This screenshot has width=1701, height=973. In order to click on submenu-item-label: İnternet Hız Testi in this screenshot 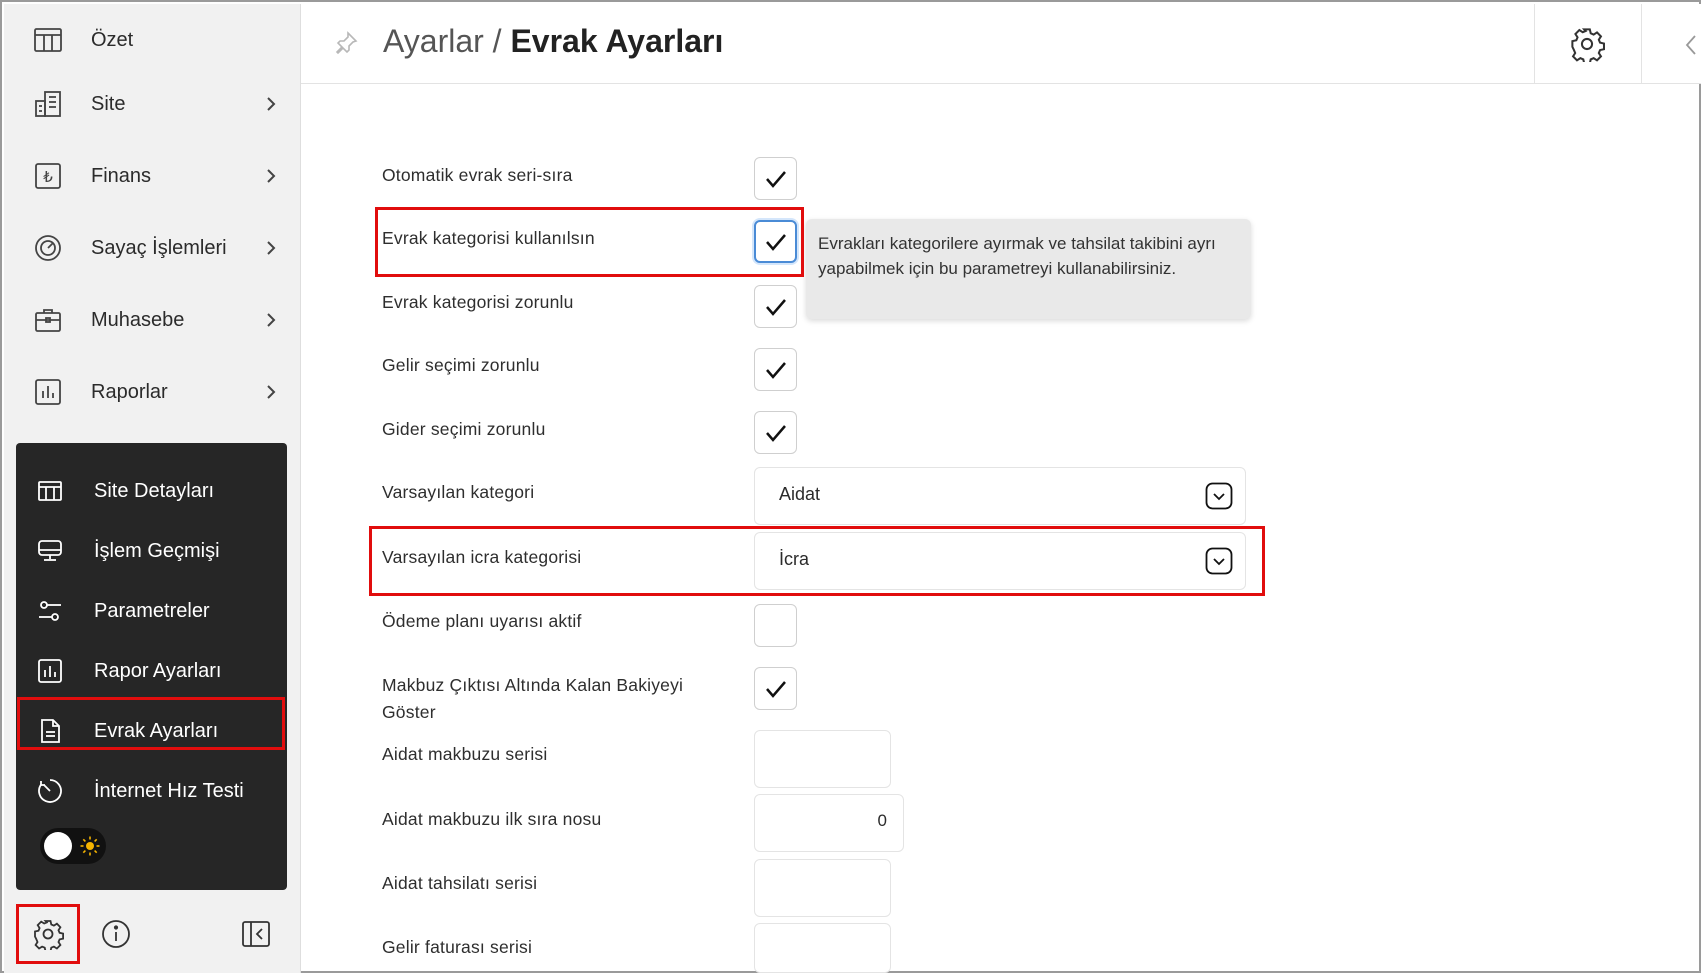, I will do `click(169, 790)`.